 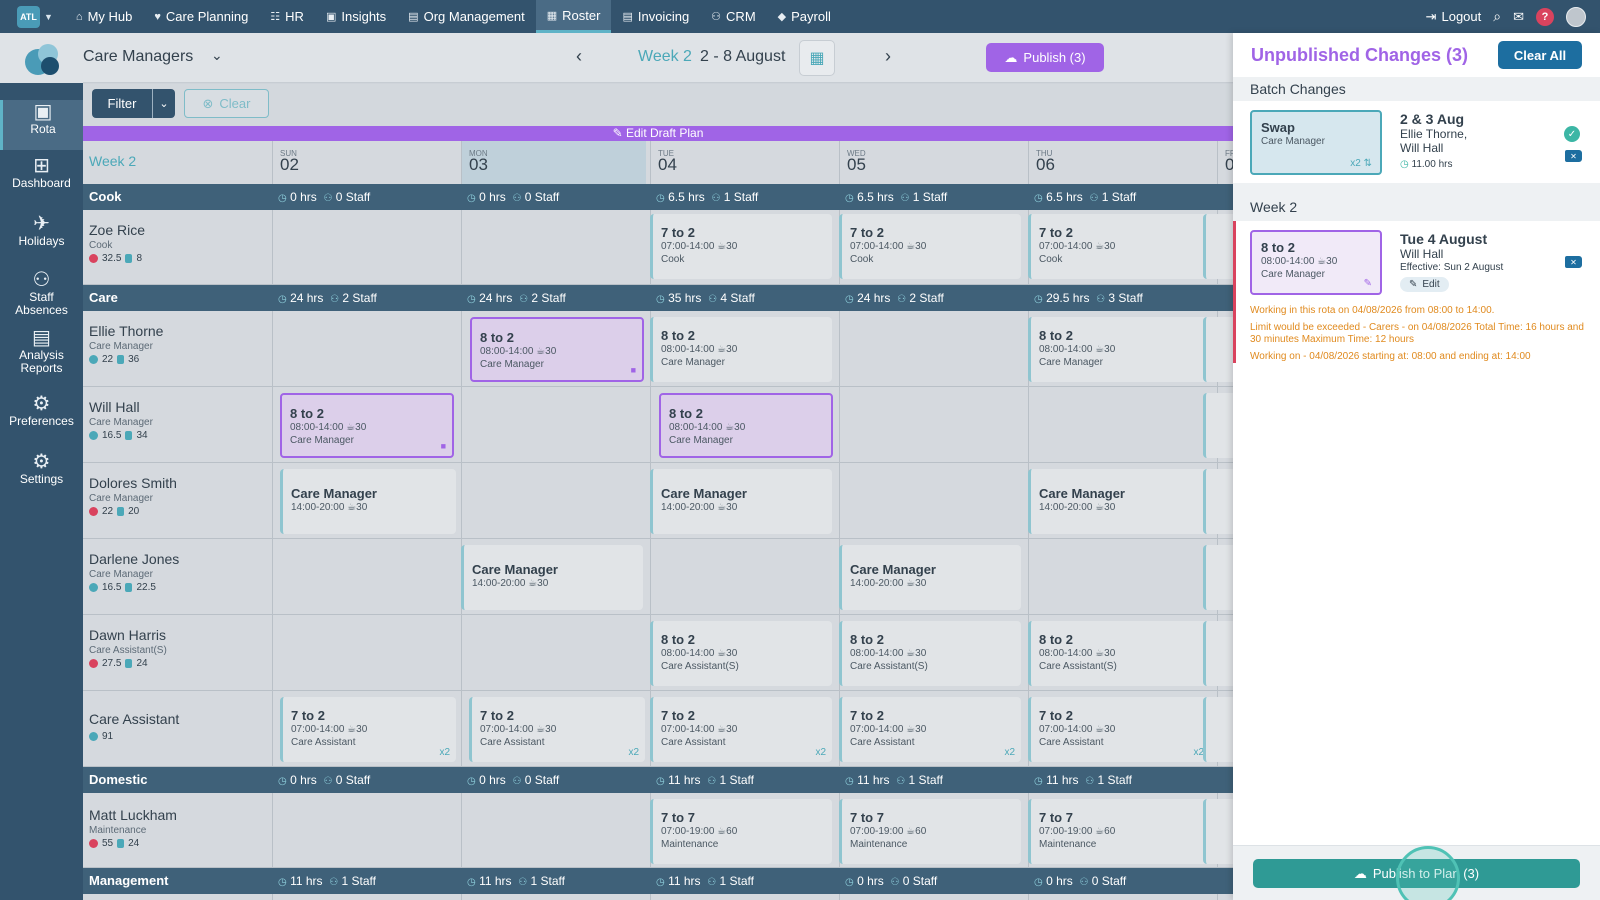 I want to click on employee-name: Matt Luckham, so click(x=133, y=815).